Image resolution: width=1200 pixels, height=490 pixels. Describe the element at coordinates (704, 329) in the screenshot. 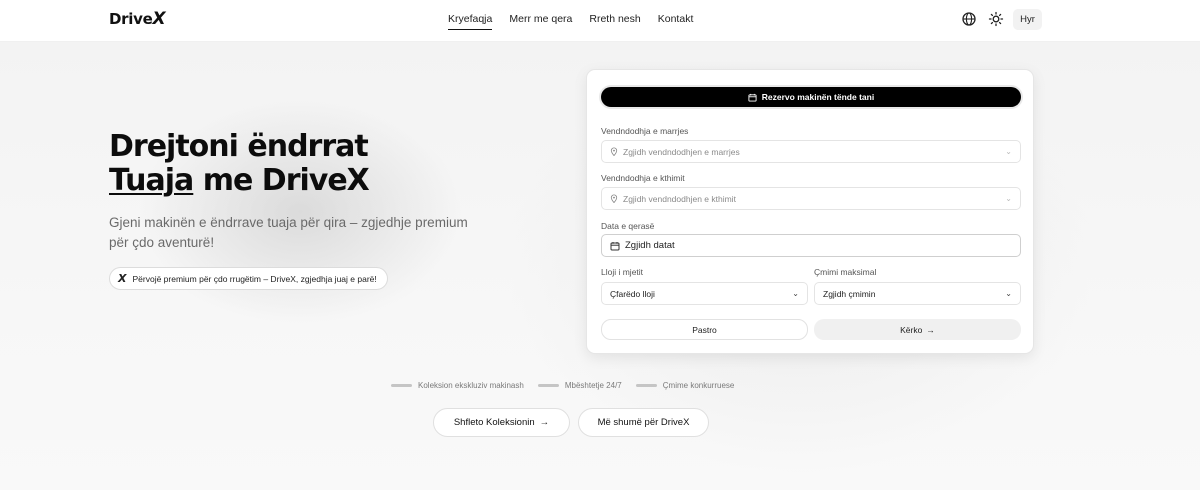

I see `clear-button: Pastro` at that location.